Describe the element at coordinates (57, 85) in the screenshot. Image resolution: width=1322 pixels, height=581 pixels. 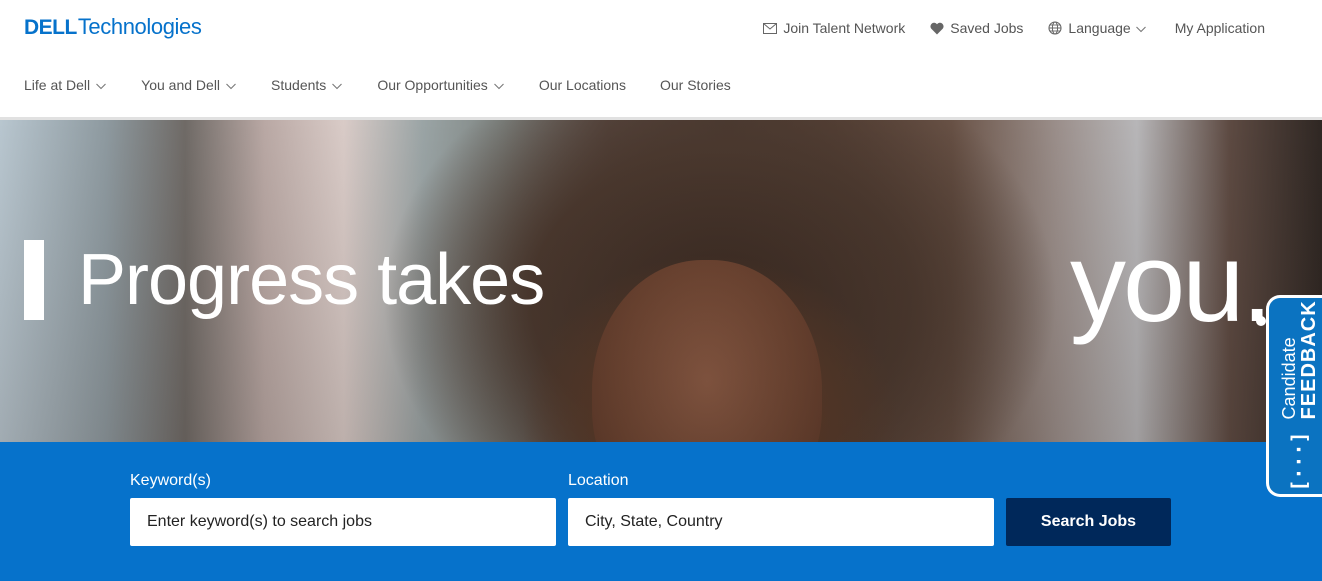
I see `nav-item-label: Life at Dell` at that location.